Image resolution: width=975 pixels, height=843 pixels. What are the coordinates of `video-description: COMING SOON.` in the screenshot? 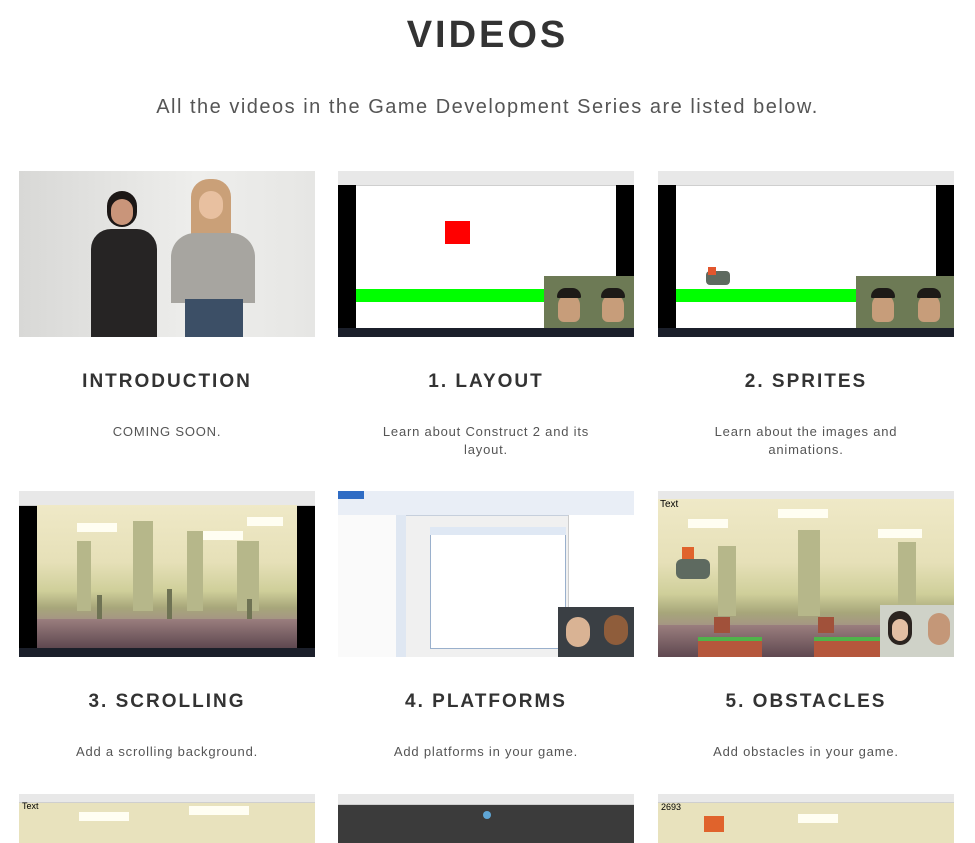 It's located at (167, 431).